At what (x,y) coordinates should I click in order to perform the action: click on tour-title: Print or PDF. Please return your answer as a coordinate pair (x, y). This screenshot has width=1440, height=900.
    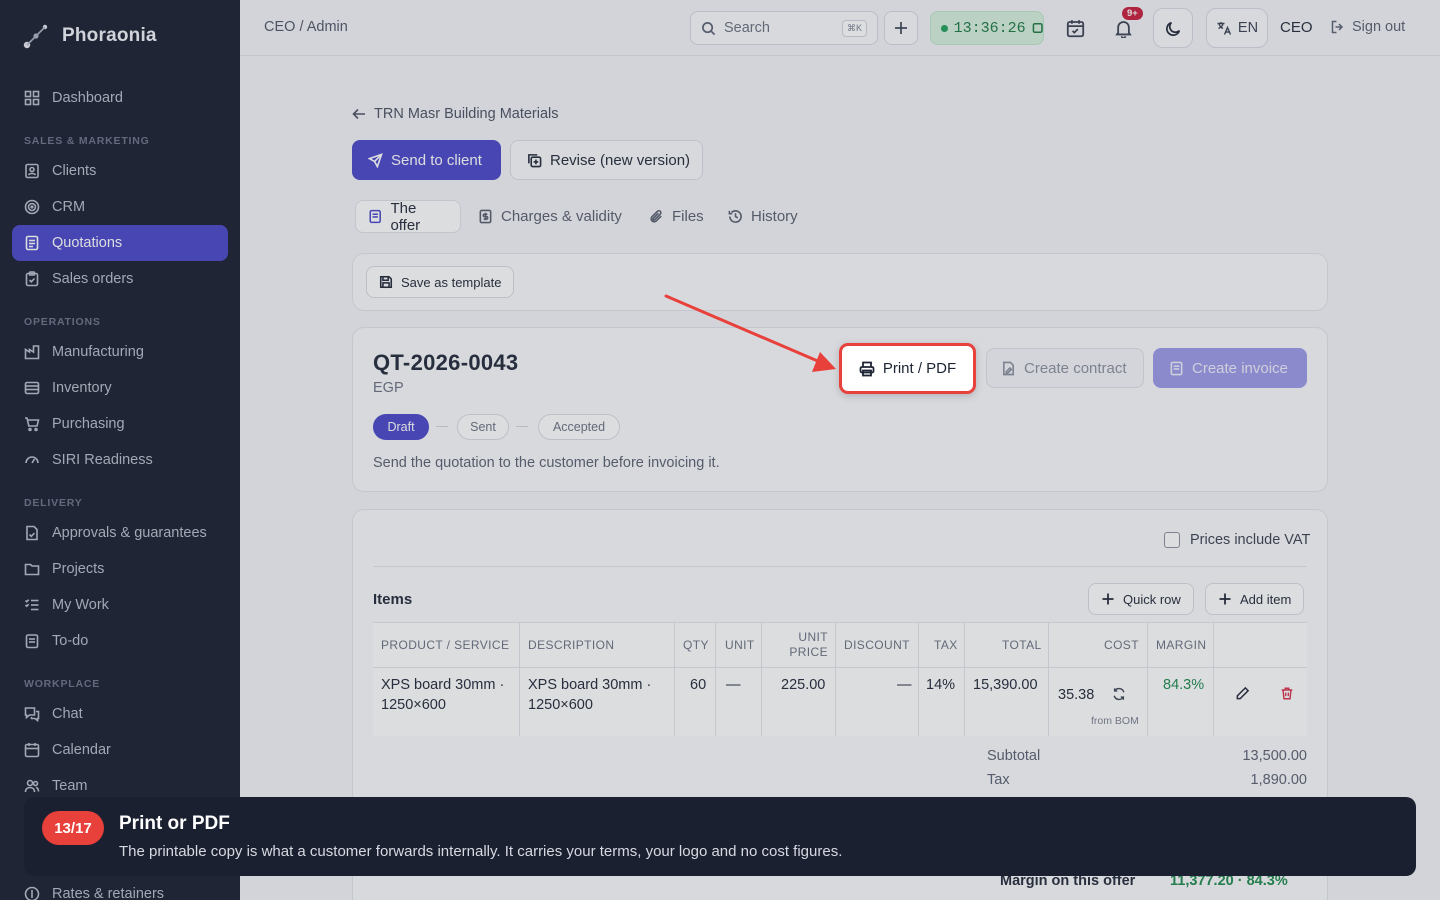
    Looking at the image, I should click on (174, 823).